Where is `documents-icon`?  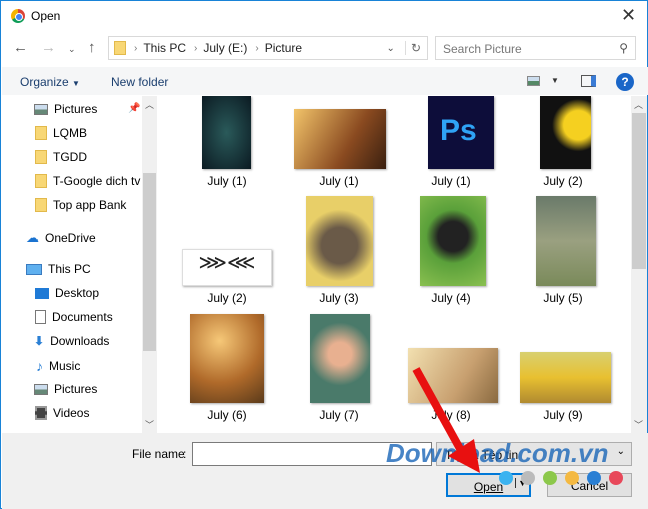 documents-icon is located at coordinates (40, 317).